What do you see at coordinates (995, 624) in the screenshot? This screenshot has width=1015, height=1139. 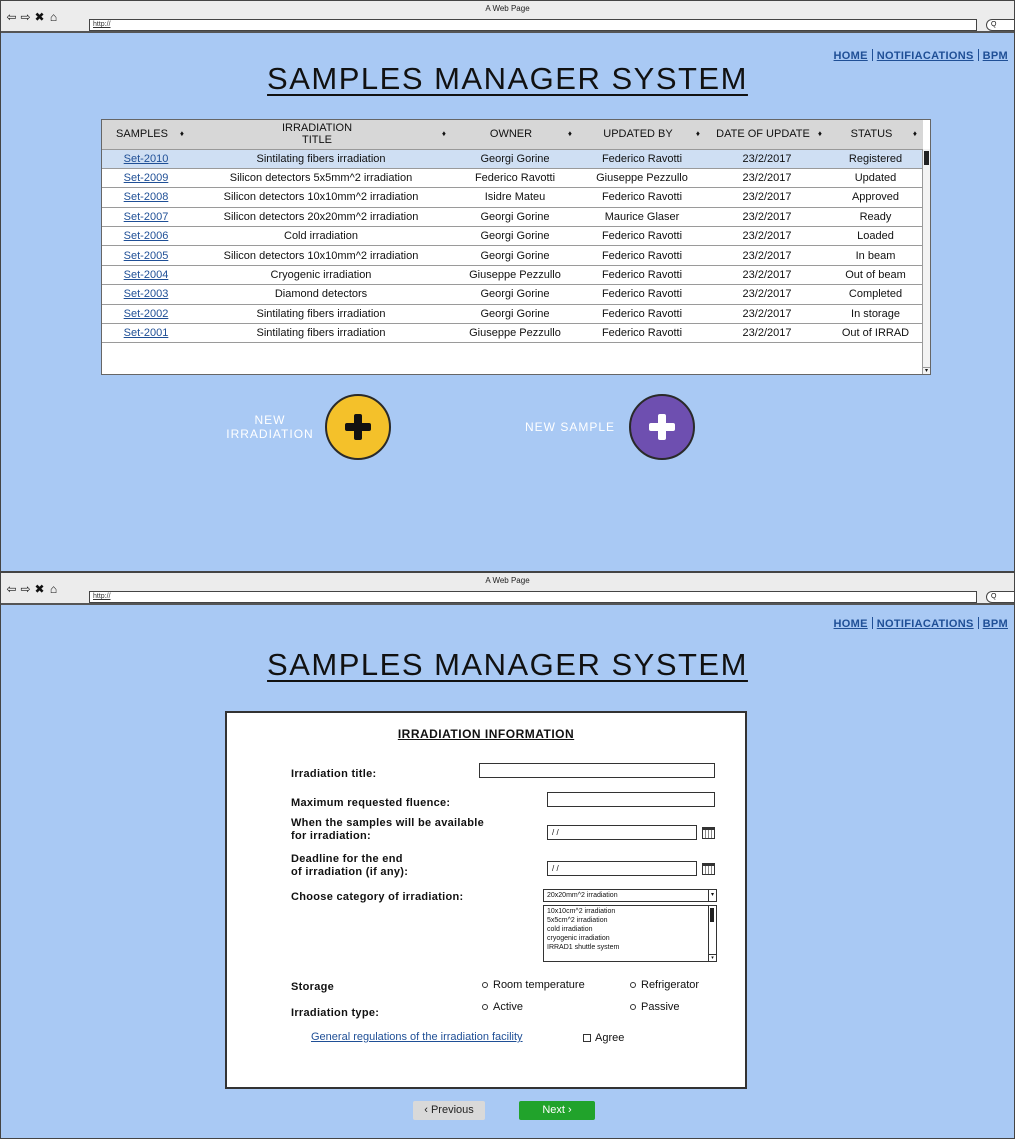 I see `bpm-link: BPM` at bounding box center [995, 624].